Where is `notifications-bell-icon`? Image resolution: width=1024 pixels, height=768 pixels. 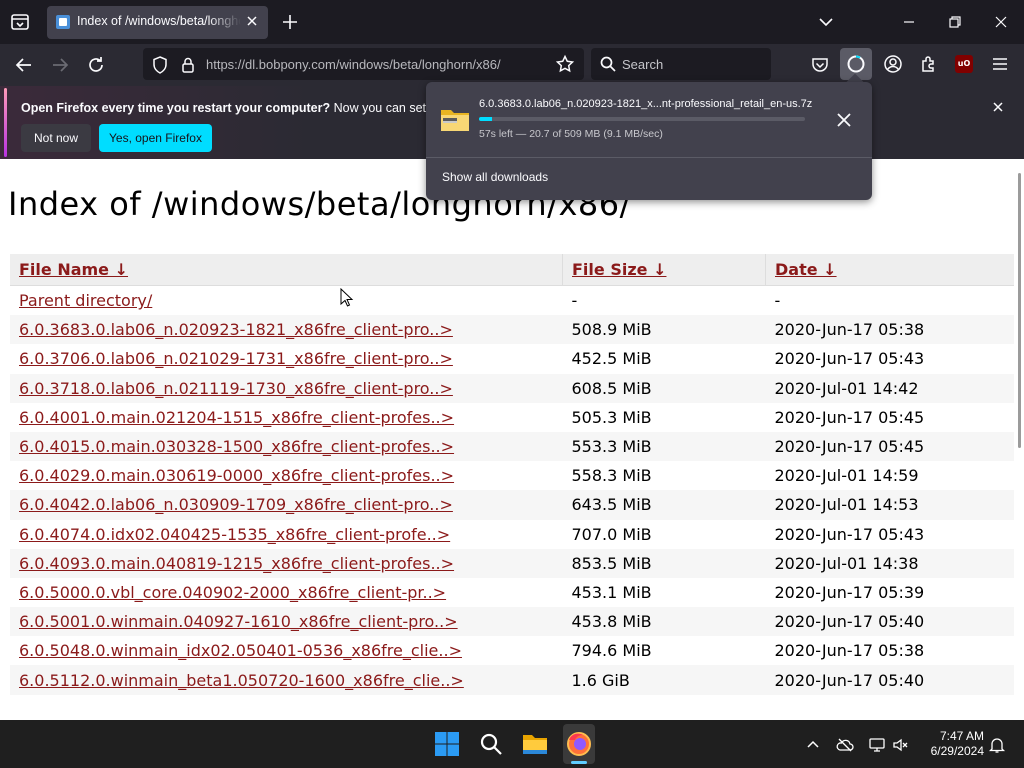
notifications-bell-icon is located at coordinates (997, 745).